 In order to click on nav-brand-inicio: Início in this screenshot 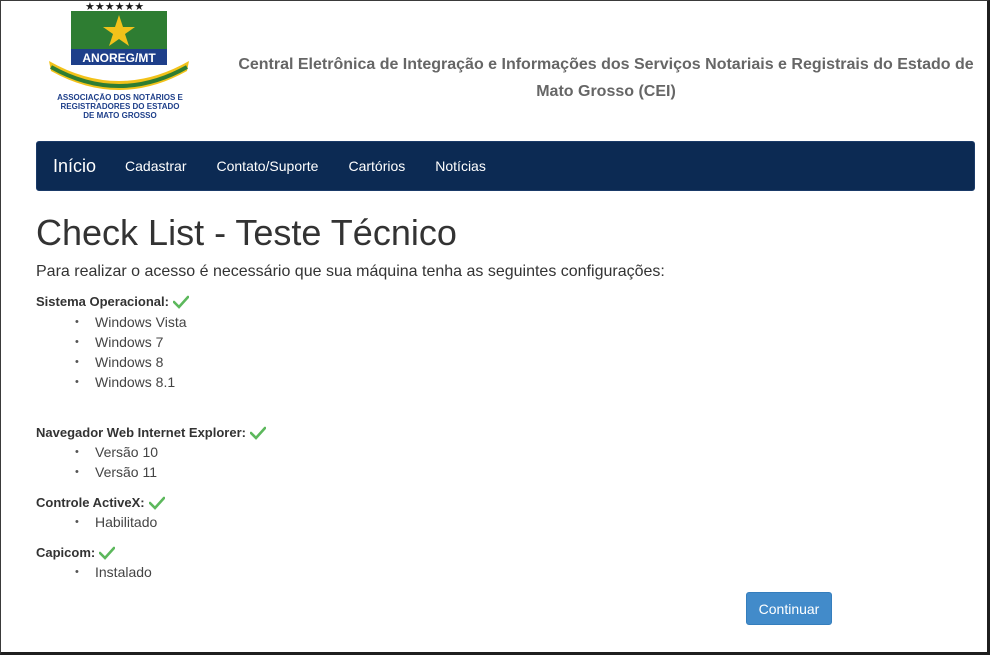, I will do `click(74, 166)`.